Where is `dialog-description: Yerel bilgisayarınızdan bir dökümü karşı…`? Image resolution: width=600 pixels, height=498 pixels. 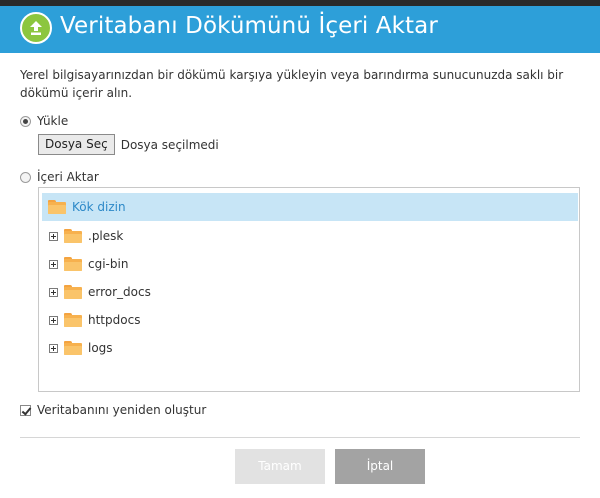
dialog-description: Yerel bilgisayarınızdan bir dökümü karşı… is located at coordinates (292, 84).